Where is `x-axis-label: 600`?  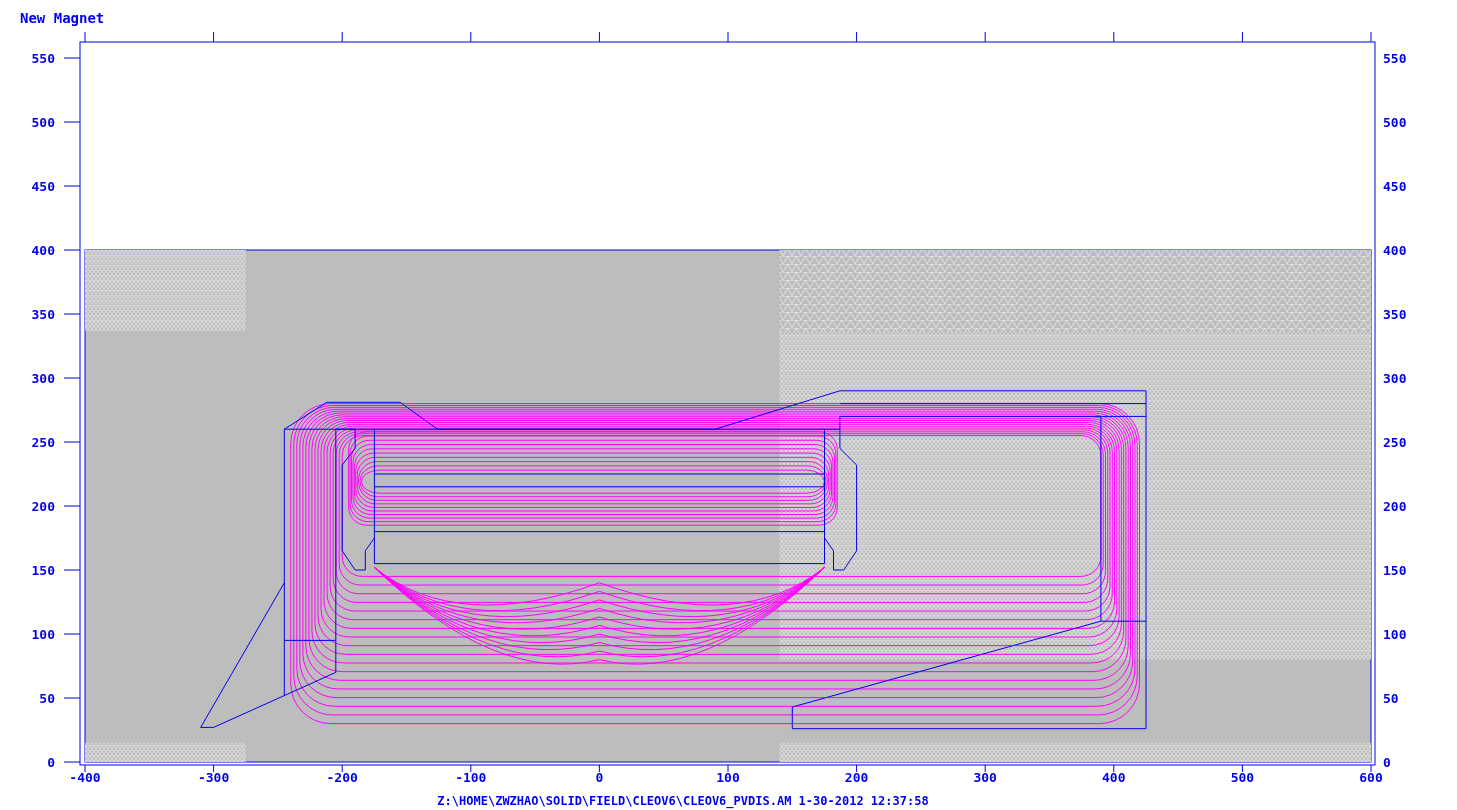
x-axis-label: 600 is located at coordinates (1371, 777).